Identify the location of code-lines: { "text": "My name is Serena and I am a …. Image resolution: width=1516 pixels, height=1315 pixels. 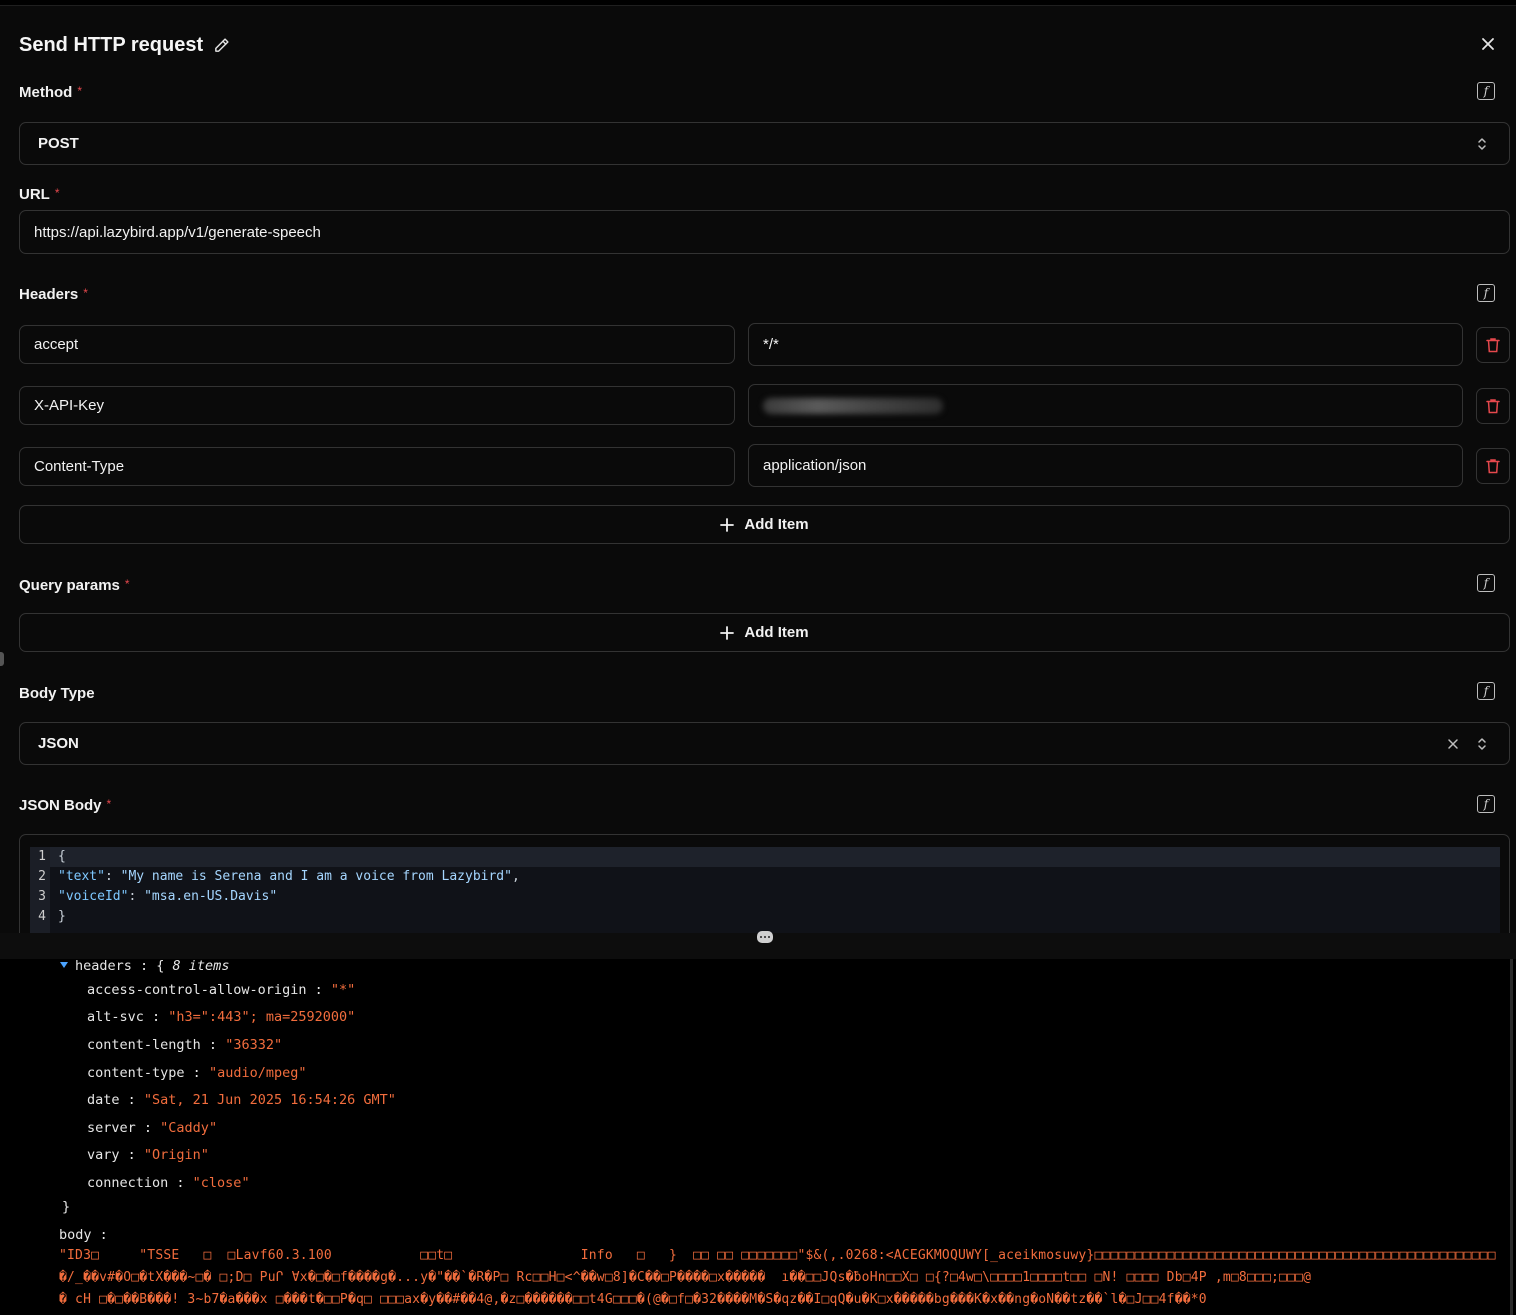
(775, 890).